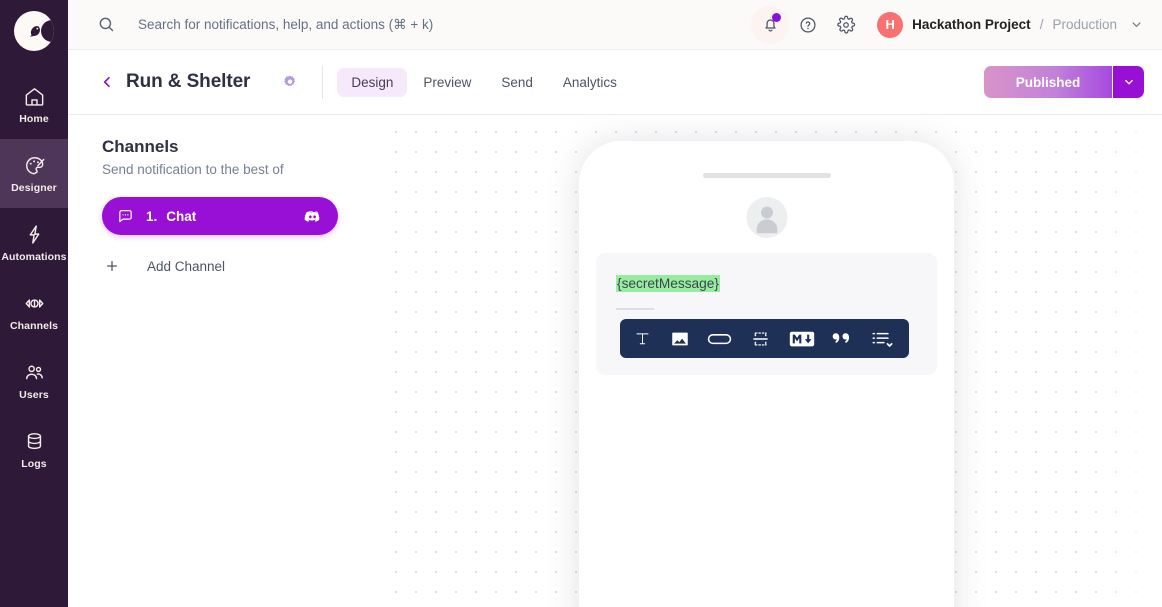 Image resolution: width=1162 pixels, height=607 pixels. What do you see at coordinates (447, 82) in the screenshot?
I see `tab-preview: Preview` at bounding box center [447, 82].